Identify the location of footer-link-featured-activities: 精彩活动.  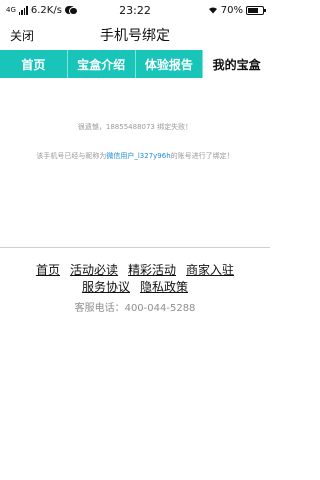
(152, 270).